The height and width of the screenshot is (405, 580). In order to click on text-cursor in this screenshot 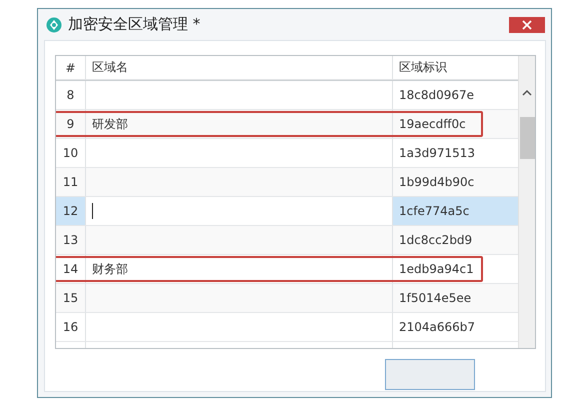, I will do `click(92, 211)`.